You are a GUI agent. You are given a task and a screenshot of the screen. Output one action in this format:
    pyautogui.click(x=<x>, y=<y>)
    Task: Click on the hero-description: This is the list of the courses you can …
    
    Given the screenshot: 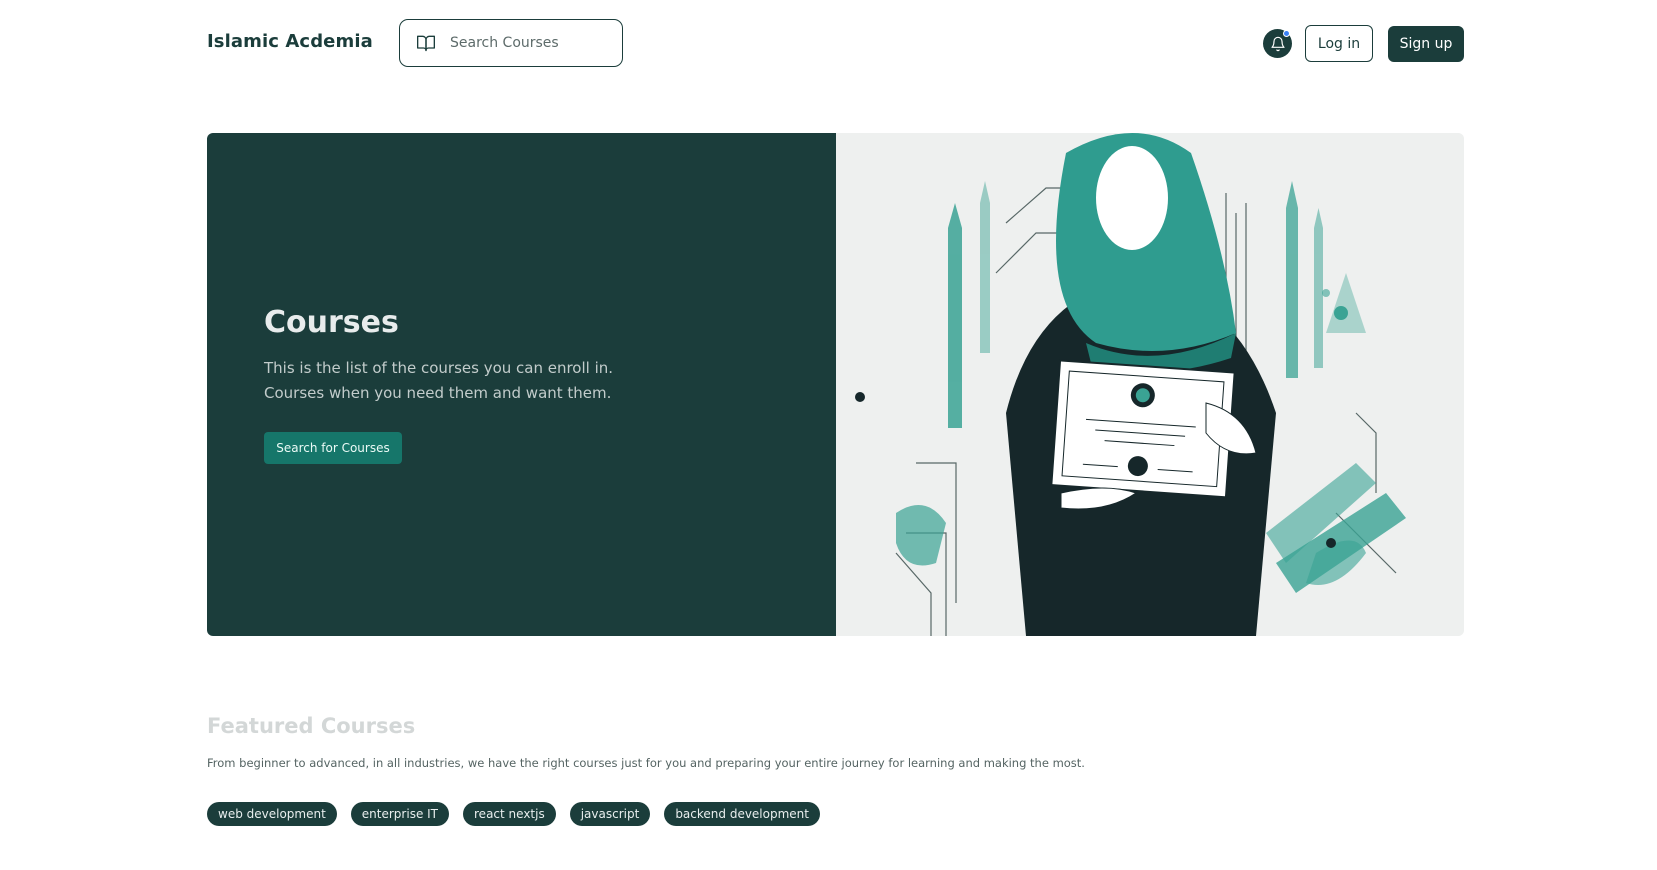 What is the action you would take?
    pyautogui.click(x=474, y=381)
    